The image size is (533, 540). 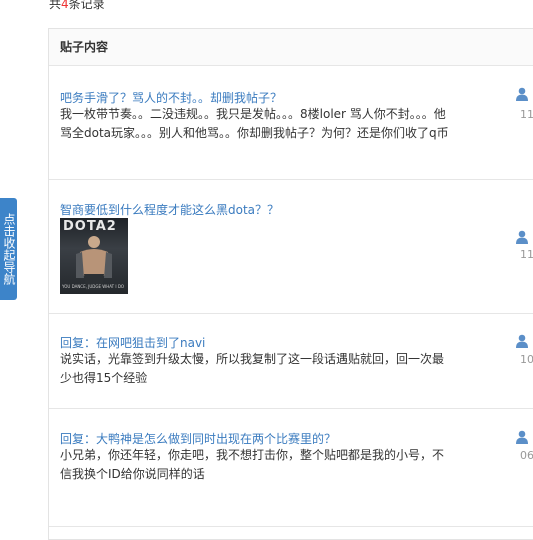 What do you see at coordinates (94, 263) in the screenshot?
I see `thumbnail-figure` at bounding box center [94, 263].